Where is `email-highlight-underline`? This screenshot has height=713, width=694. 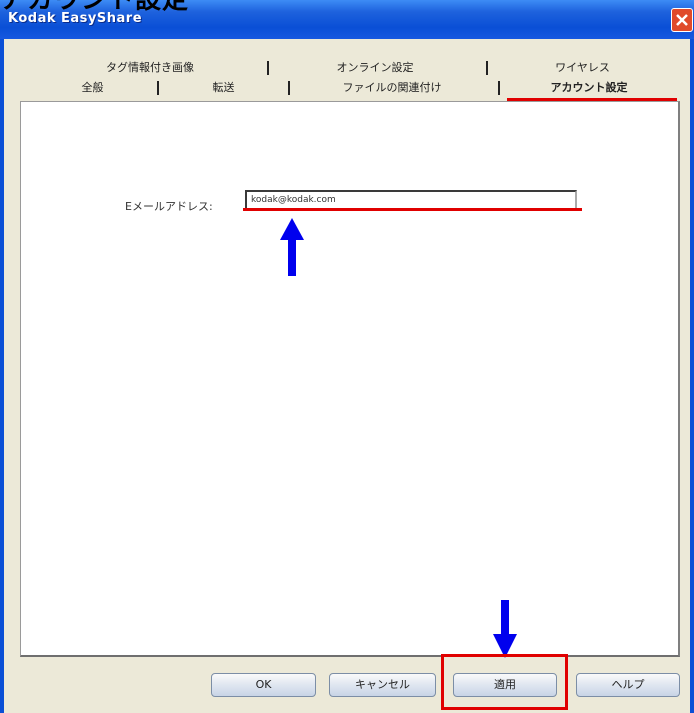 email-highlight-underline is located at coordinates (412, 209).